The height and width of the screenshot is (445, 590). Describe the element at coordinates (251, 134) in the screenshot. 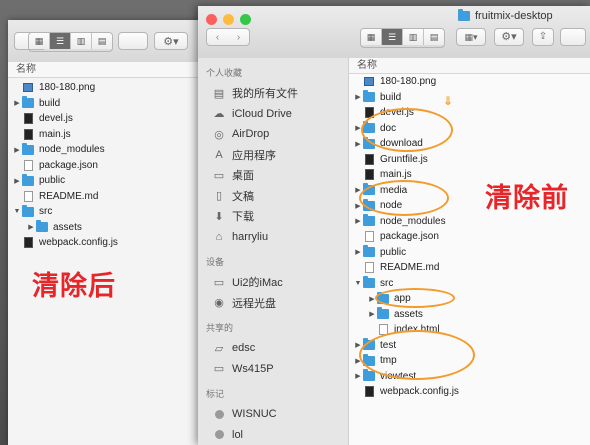

I see `sidebar-item-label: AirDrop` at that location.